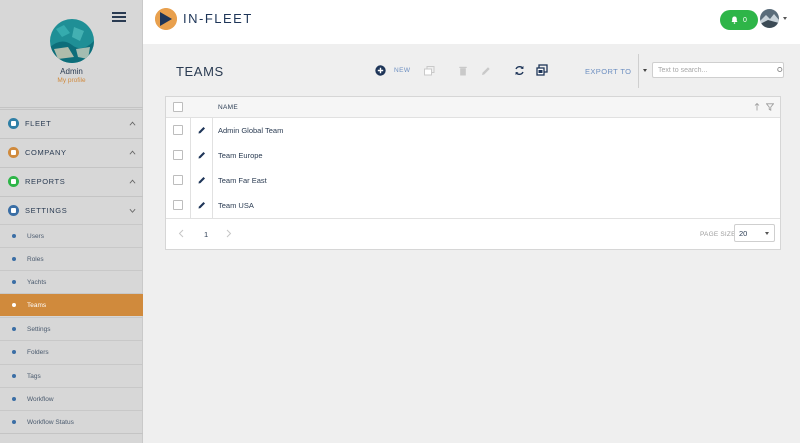  I want to click on team-name: Team USA, so click(236, 205).